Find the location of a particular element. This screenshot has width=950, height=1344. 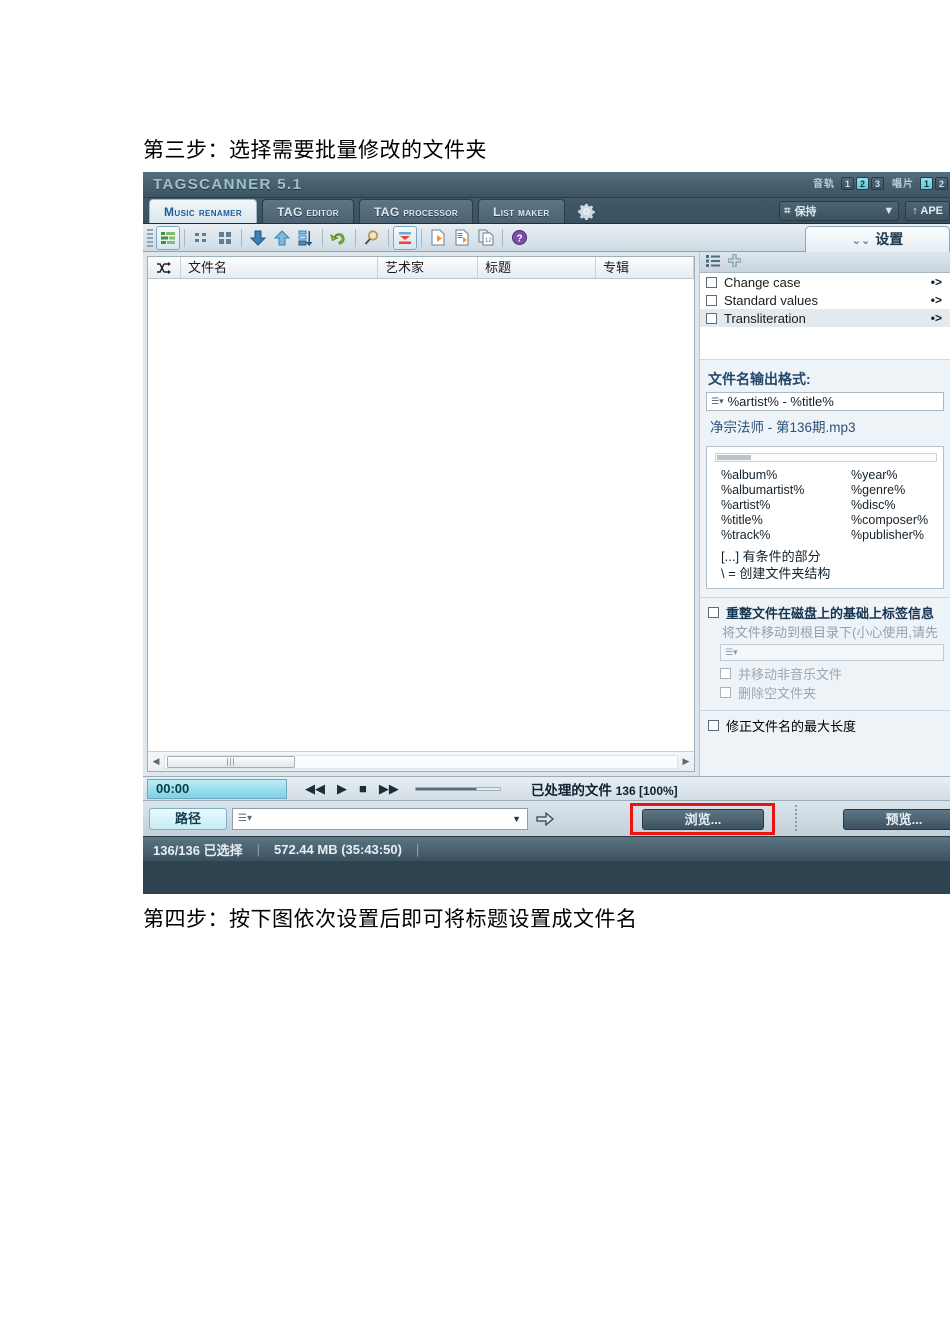

tag-title: %title% is located at coordinates (786, 520).